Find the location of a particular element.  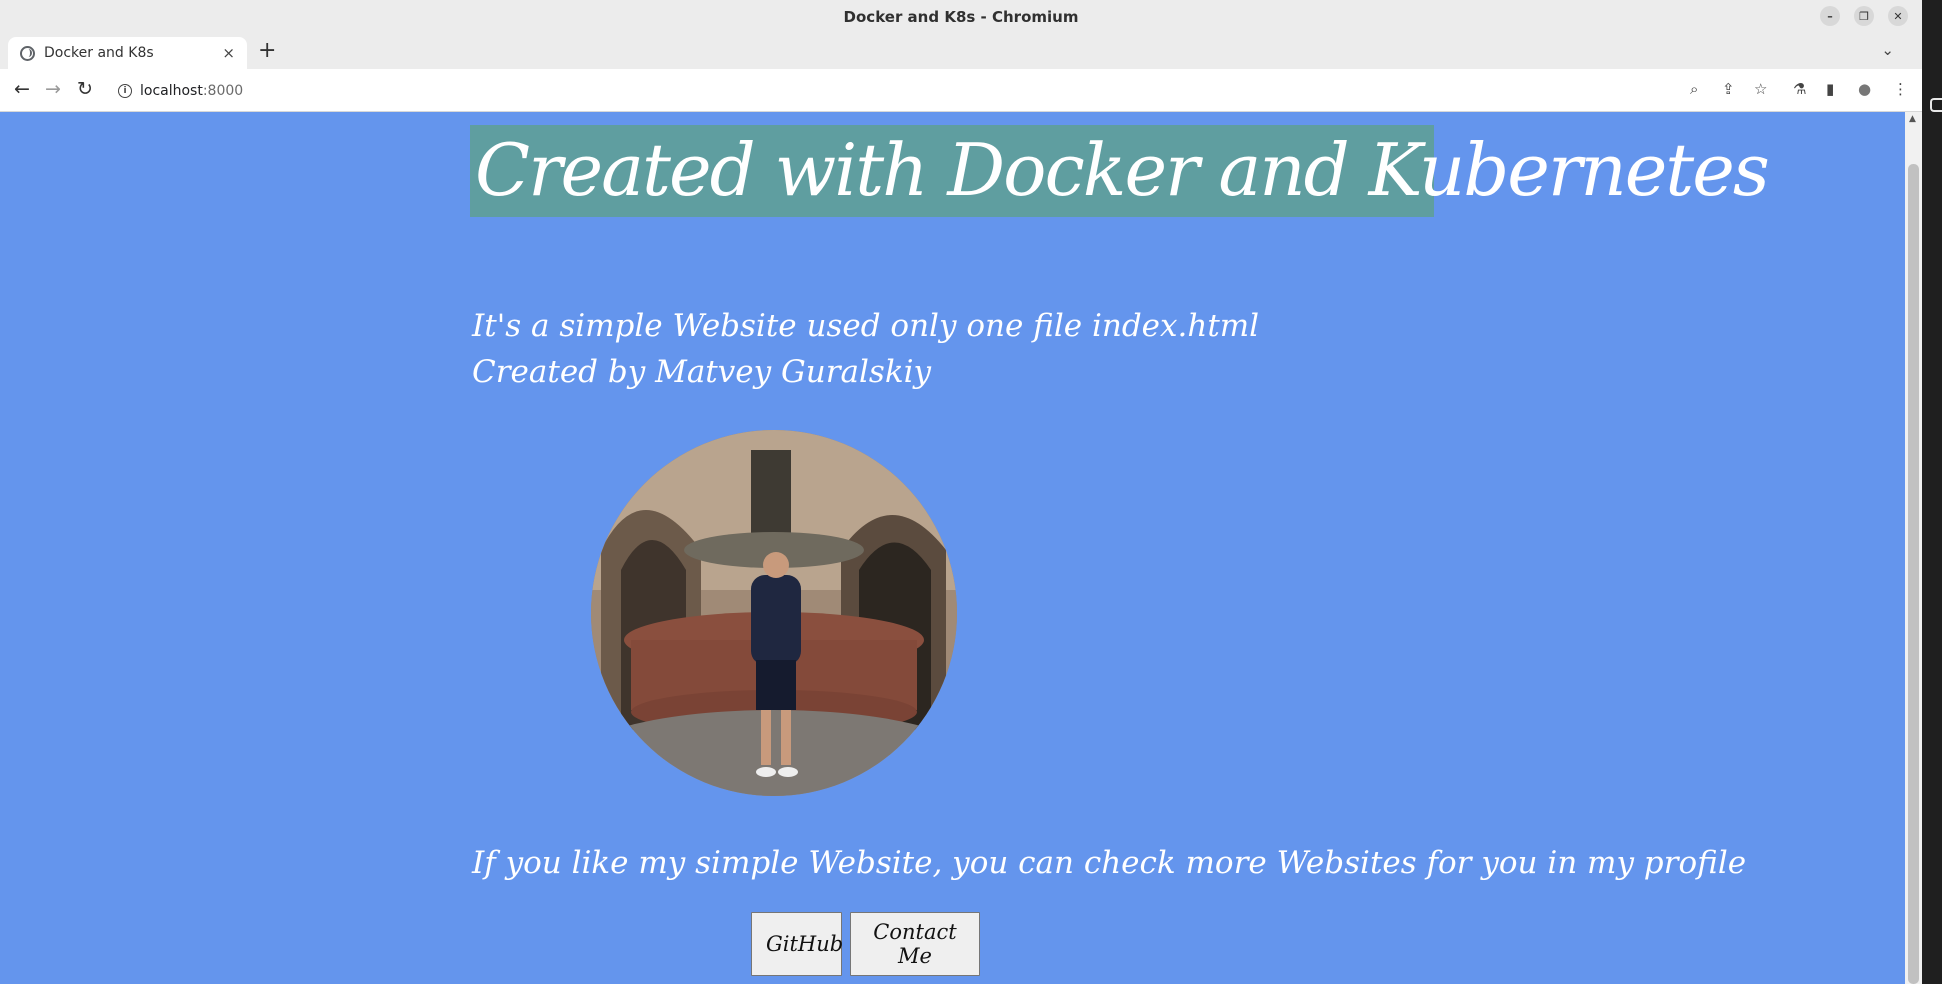

globe-icon is located at coordinates (27, 53).